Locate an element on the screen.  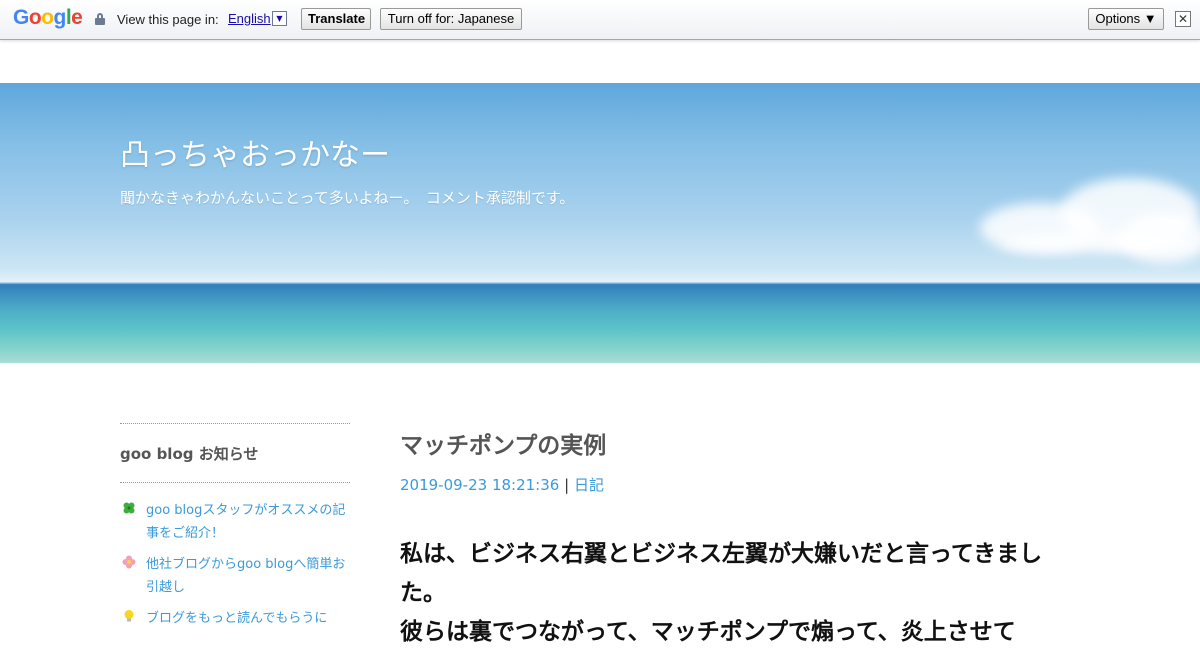
post-title: マッチポンプの実例 is located at coordinates (740, 443).